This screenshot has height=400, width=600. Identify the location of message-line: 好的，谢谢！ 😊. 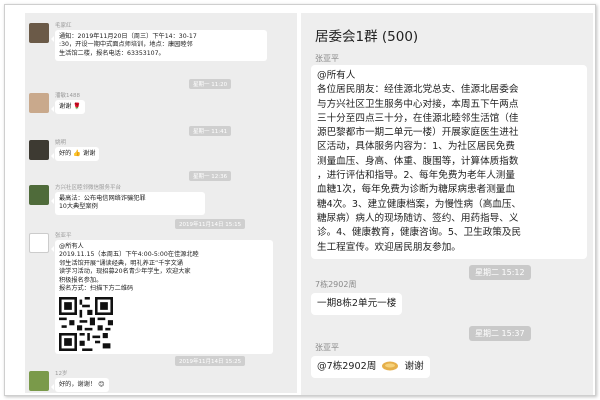
(82, 384).